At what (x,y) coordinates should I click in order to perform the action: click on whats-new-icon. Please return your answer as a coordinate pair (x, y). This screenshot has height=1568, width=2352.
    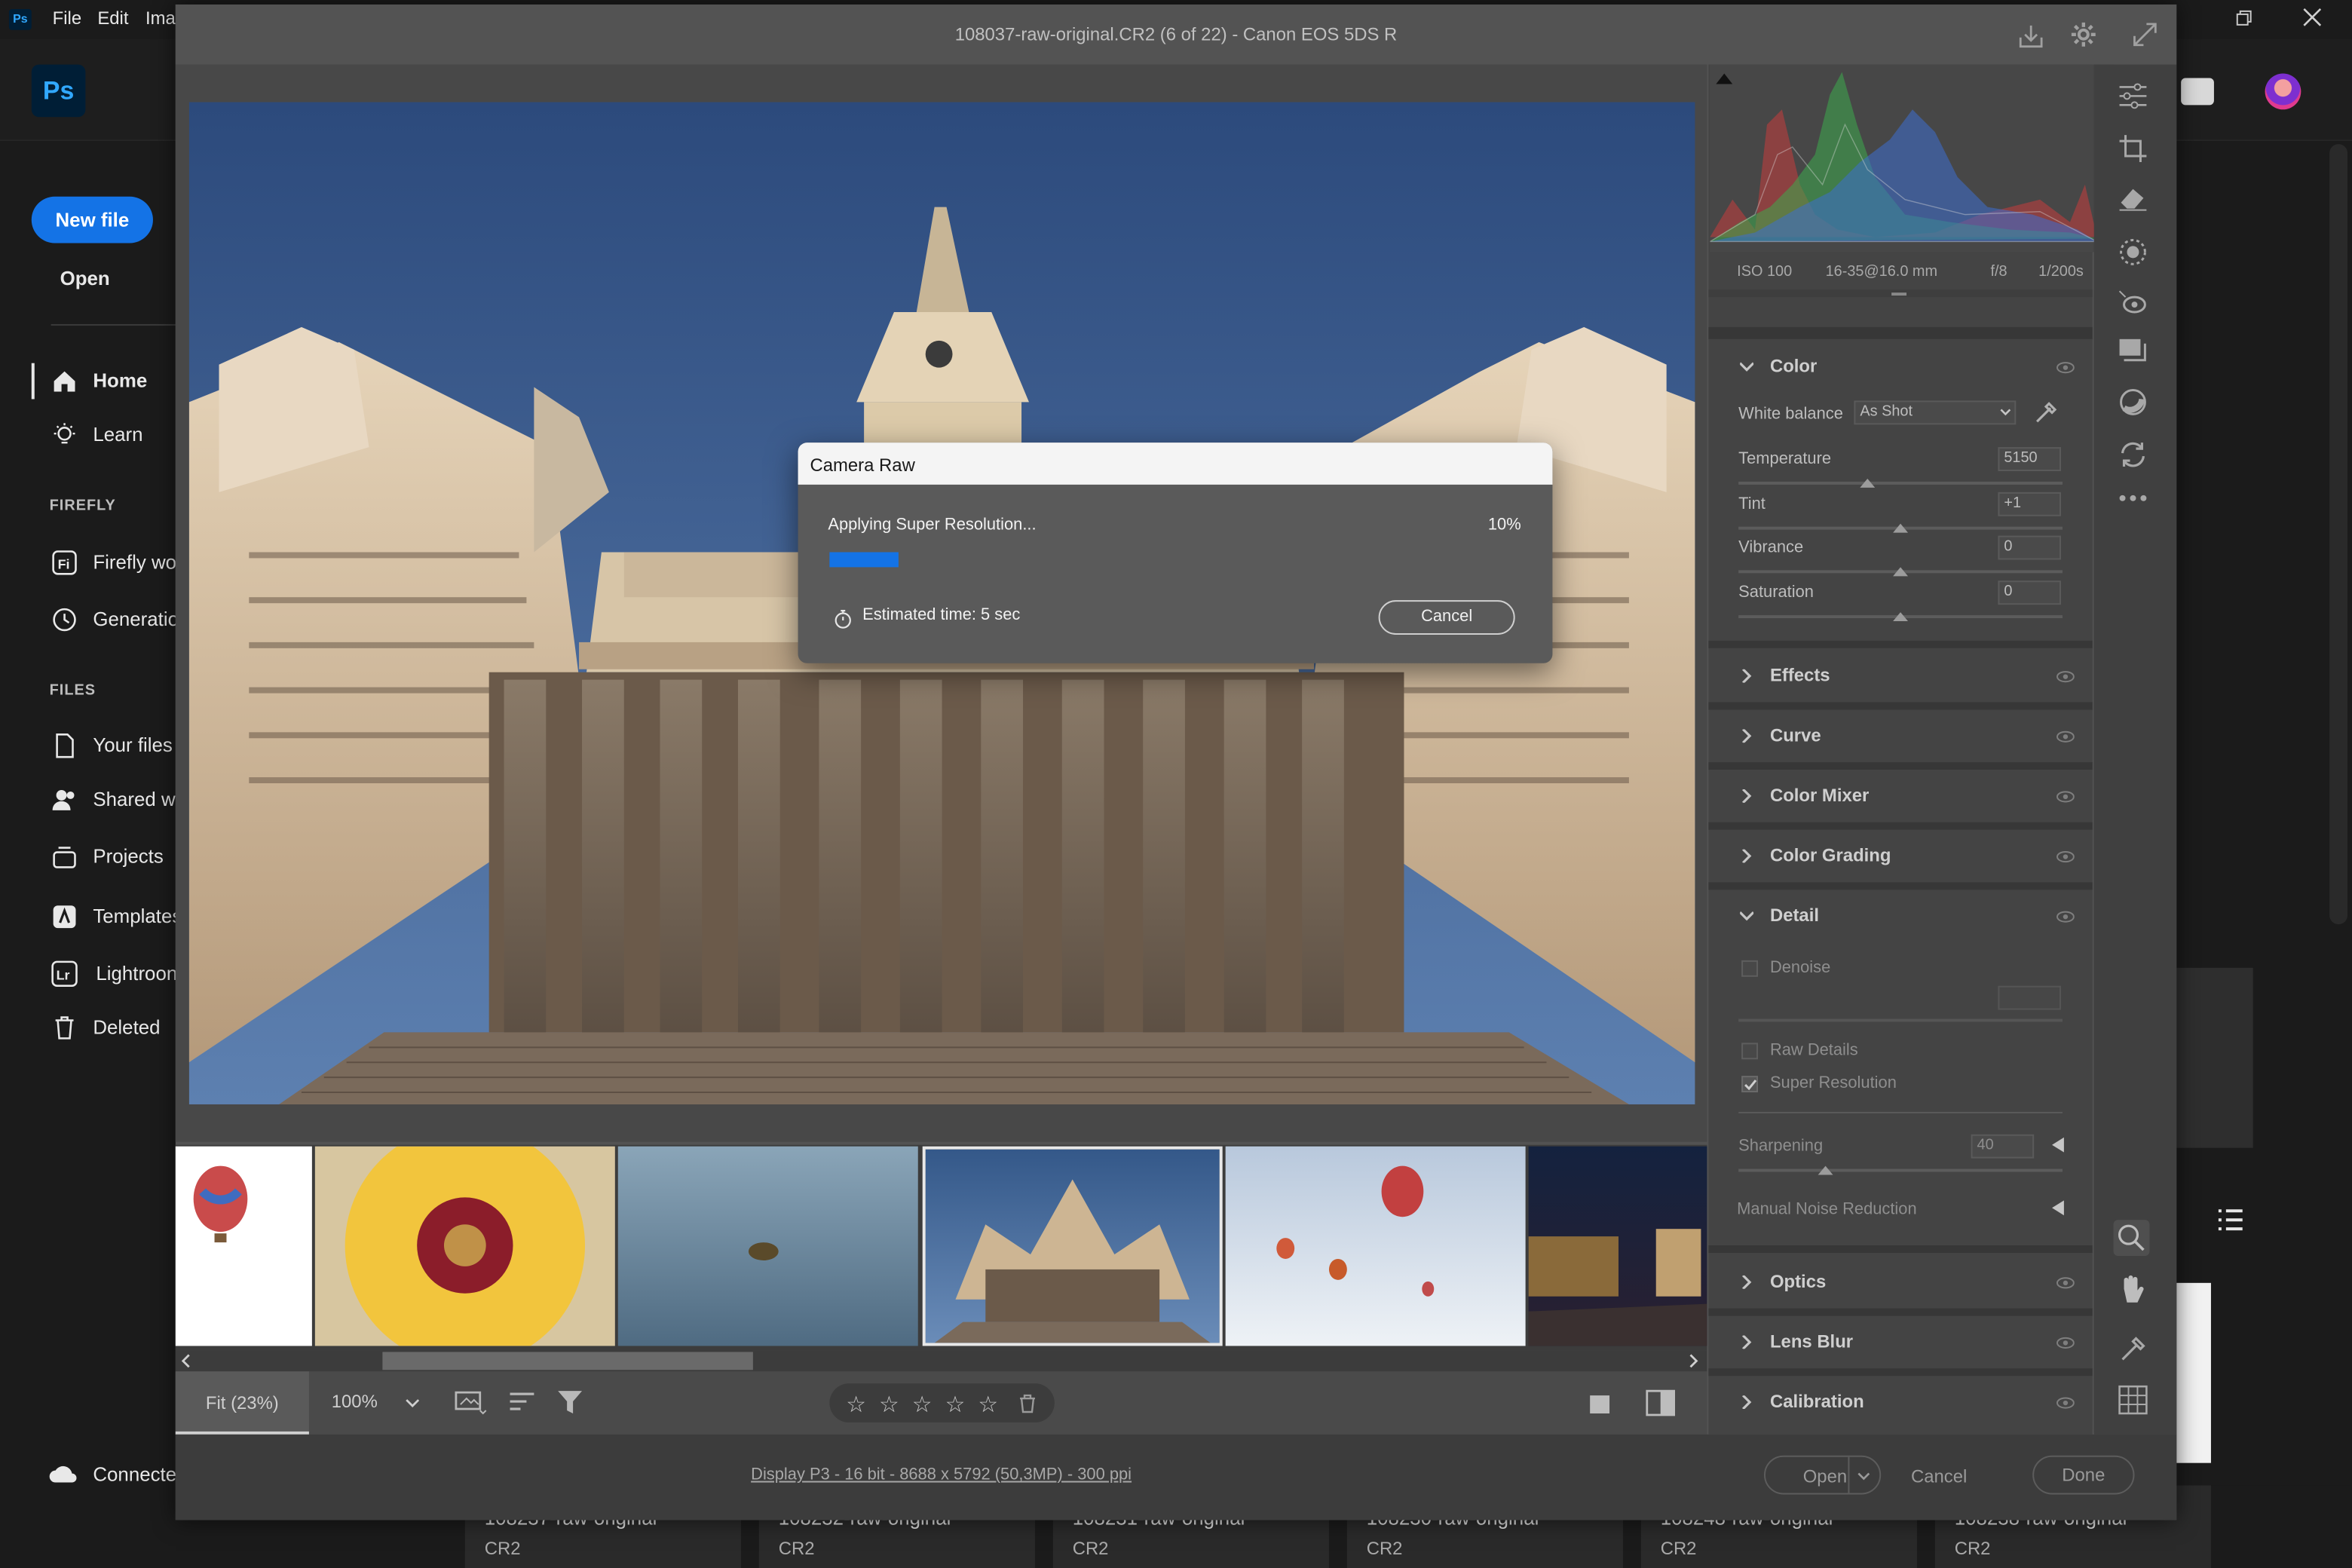
    Looking at the image, I should click on (2197, 92).